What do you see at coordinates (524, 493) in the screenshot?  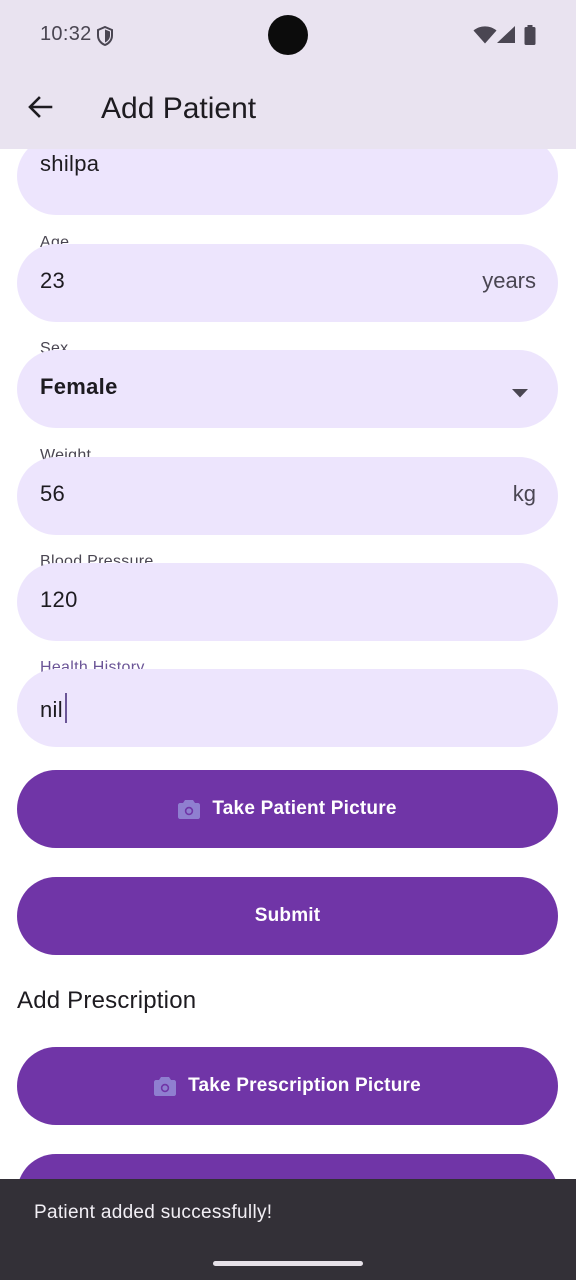 I see `weight-suffix: kg` at bounding box center [524, 493].